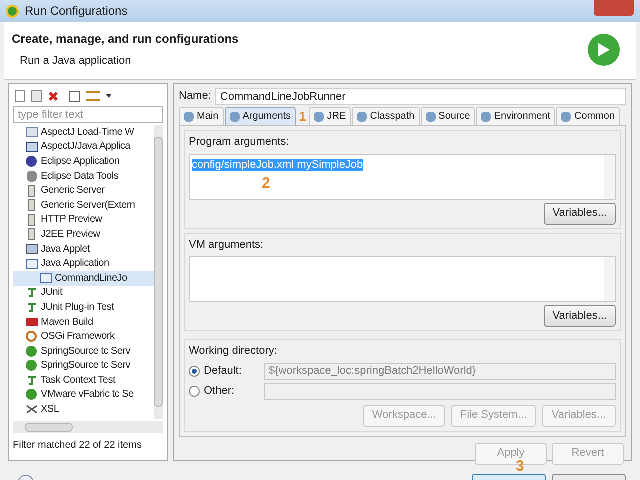  What do you see at coordinates (83, 380) in the screenshot?
I see `tree-item: Task Context Test` at bounding box center [83, 380].